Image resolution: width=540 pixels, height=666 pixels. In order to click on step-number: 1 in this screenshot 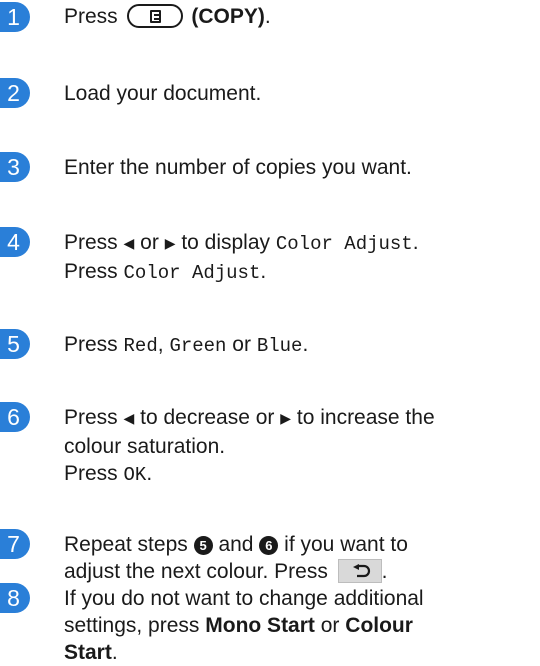, I will do `click(15, 17)`.